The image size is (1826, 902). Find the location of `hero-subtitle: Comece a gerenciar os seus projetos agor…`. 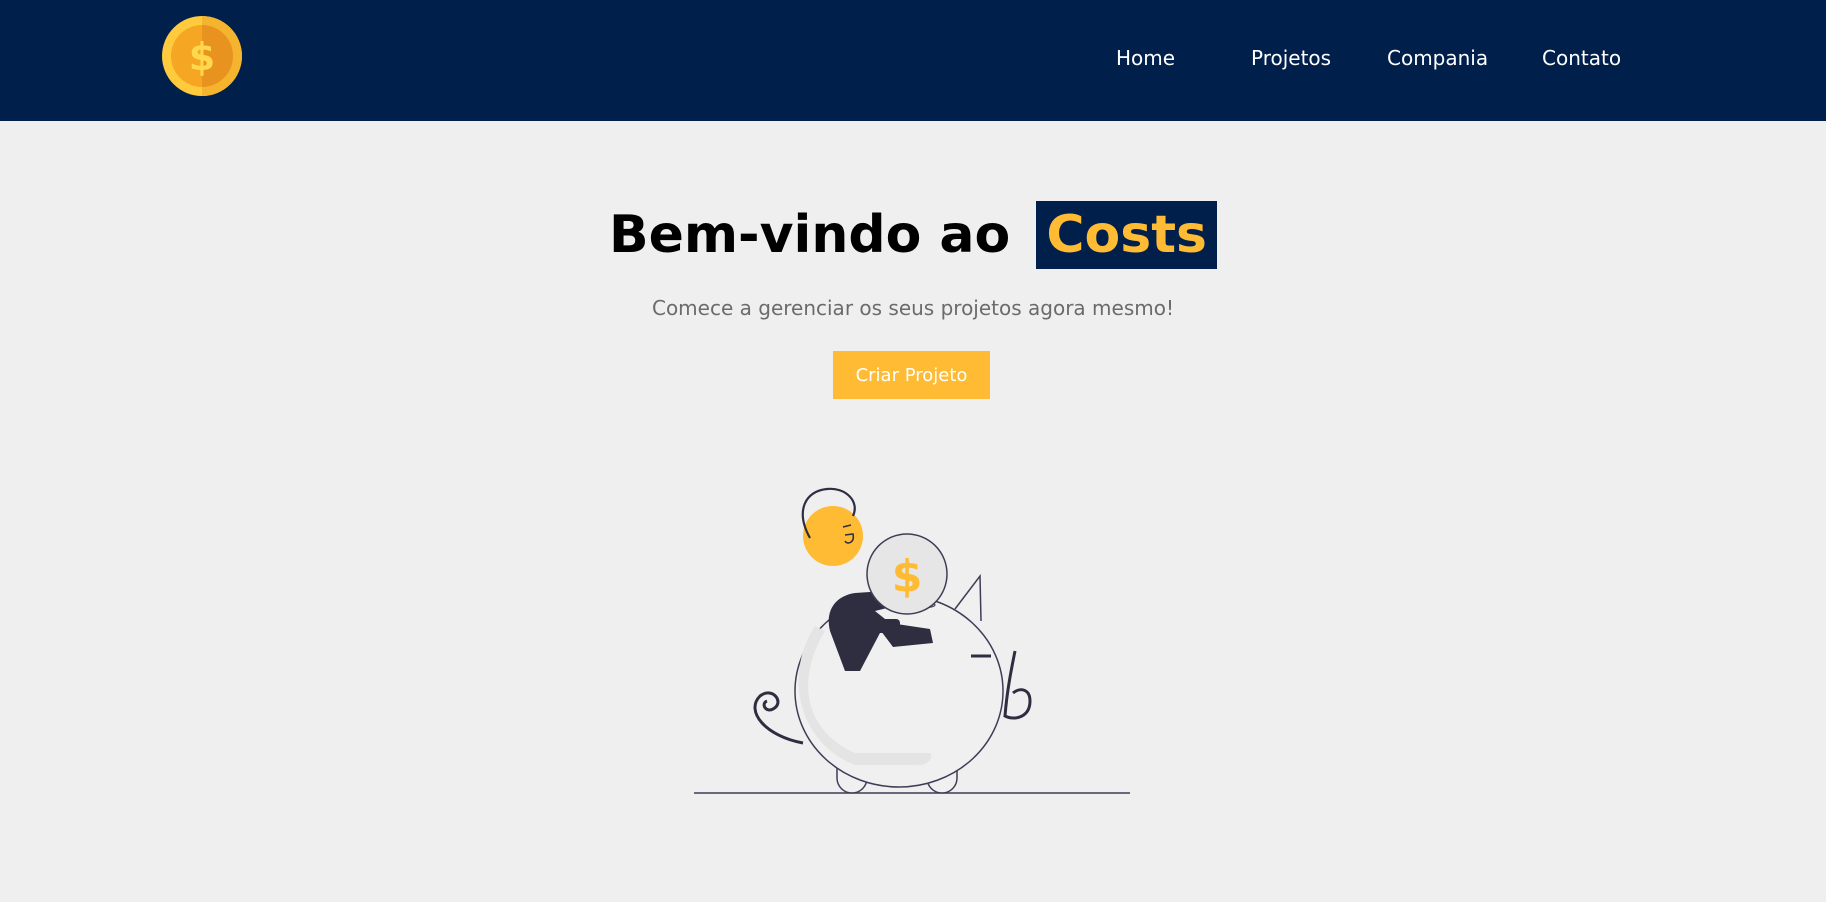

hero-subtitle: Comece a gerenciar os seus projetos agor… is located at coordinates (912, 308).